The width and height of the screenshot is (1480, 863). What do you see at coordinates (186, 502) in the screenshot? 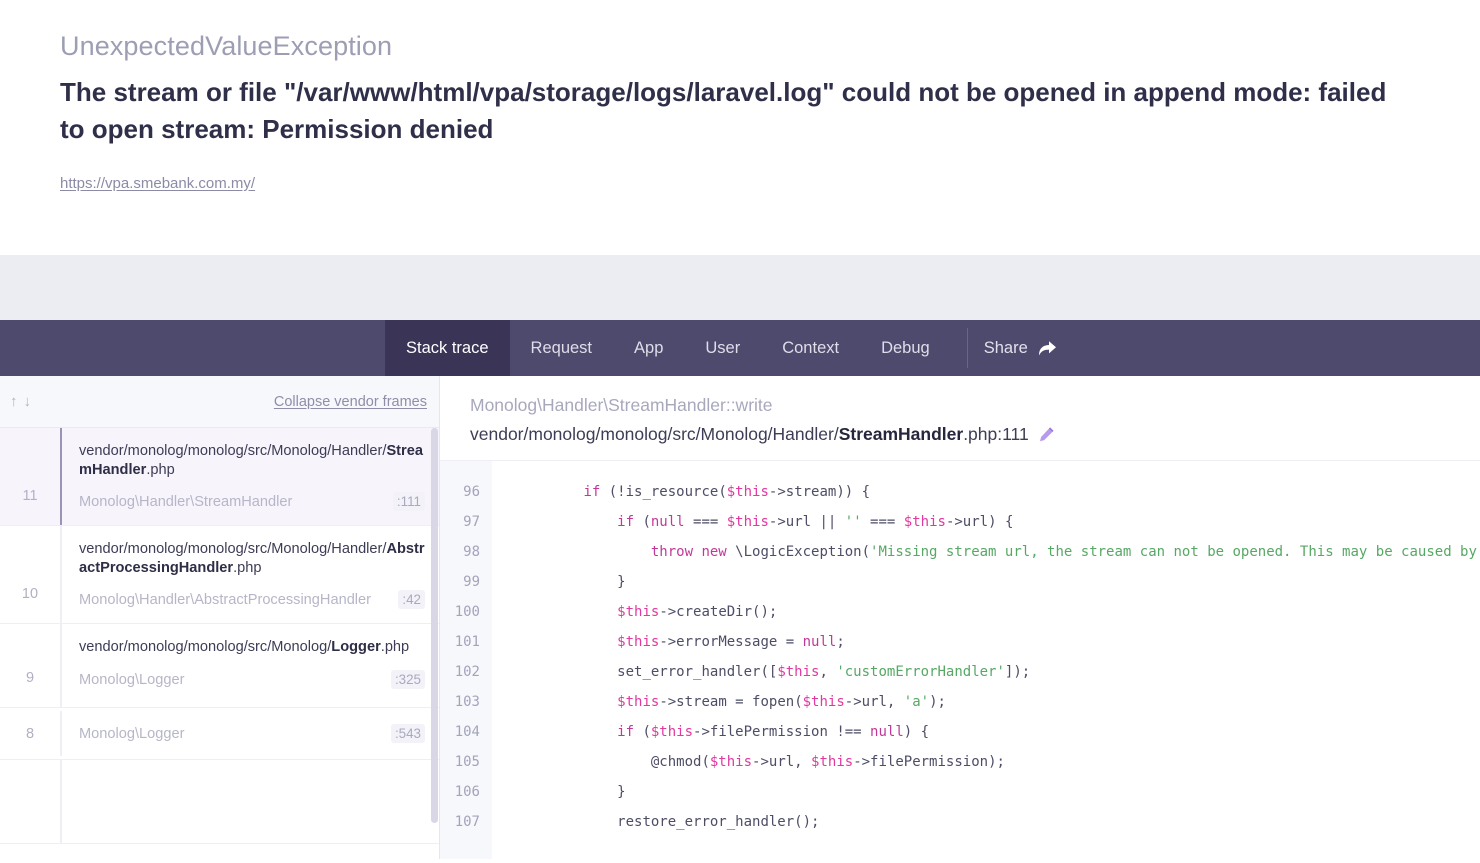
I see `frame-class-name: Monolog\Handler\StreamHandler` at bounding box center [186, 502].